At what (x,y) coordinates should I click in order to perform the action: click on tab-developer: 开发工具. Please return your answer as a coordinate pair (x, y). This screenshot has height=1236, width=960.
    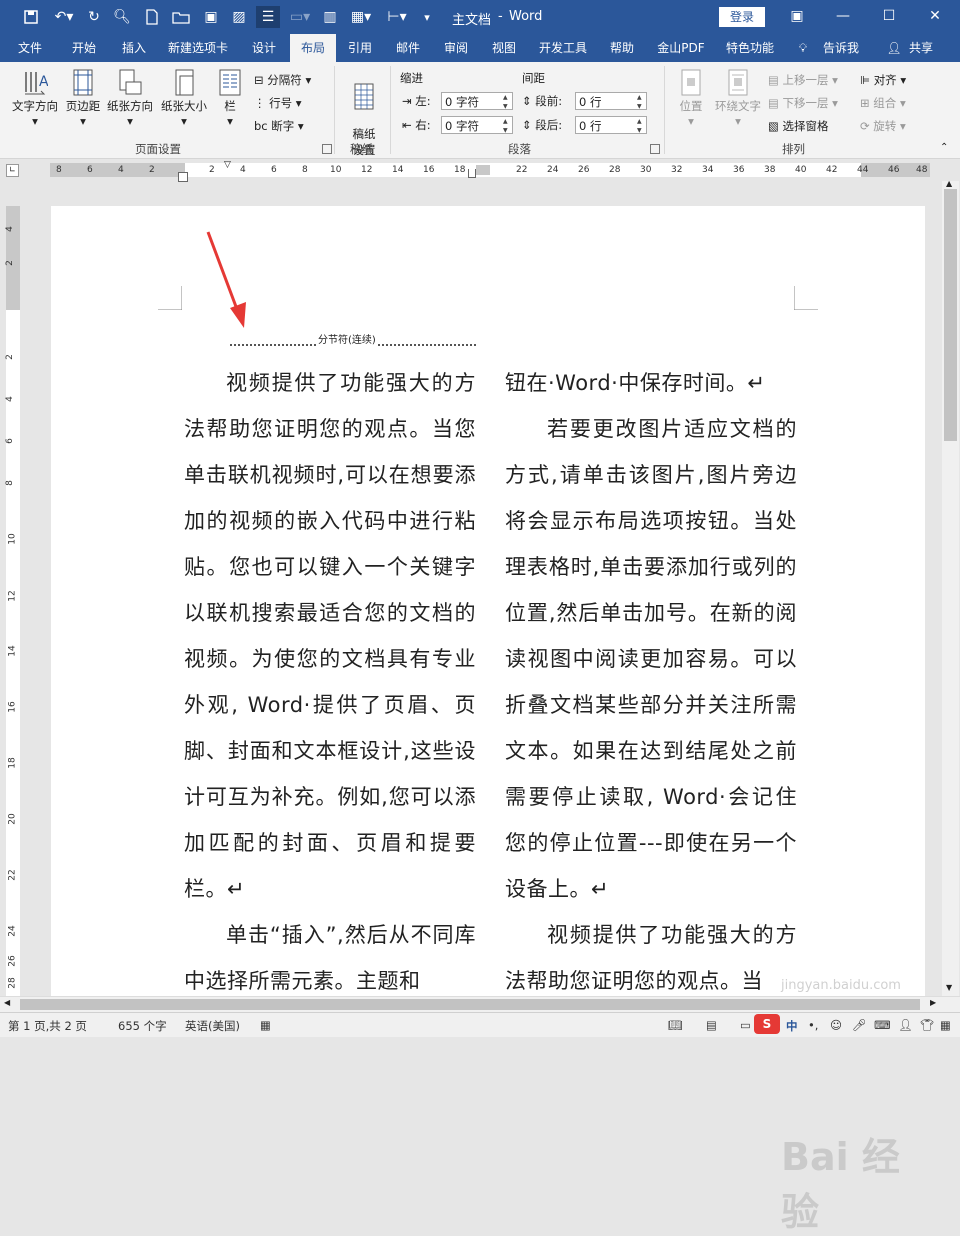
    Looking at the image, I should click on (563, 48).